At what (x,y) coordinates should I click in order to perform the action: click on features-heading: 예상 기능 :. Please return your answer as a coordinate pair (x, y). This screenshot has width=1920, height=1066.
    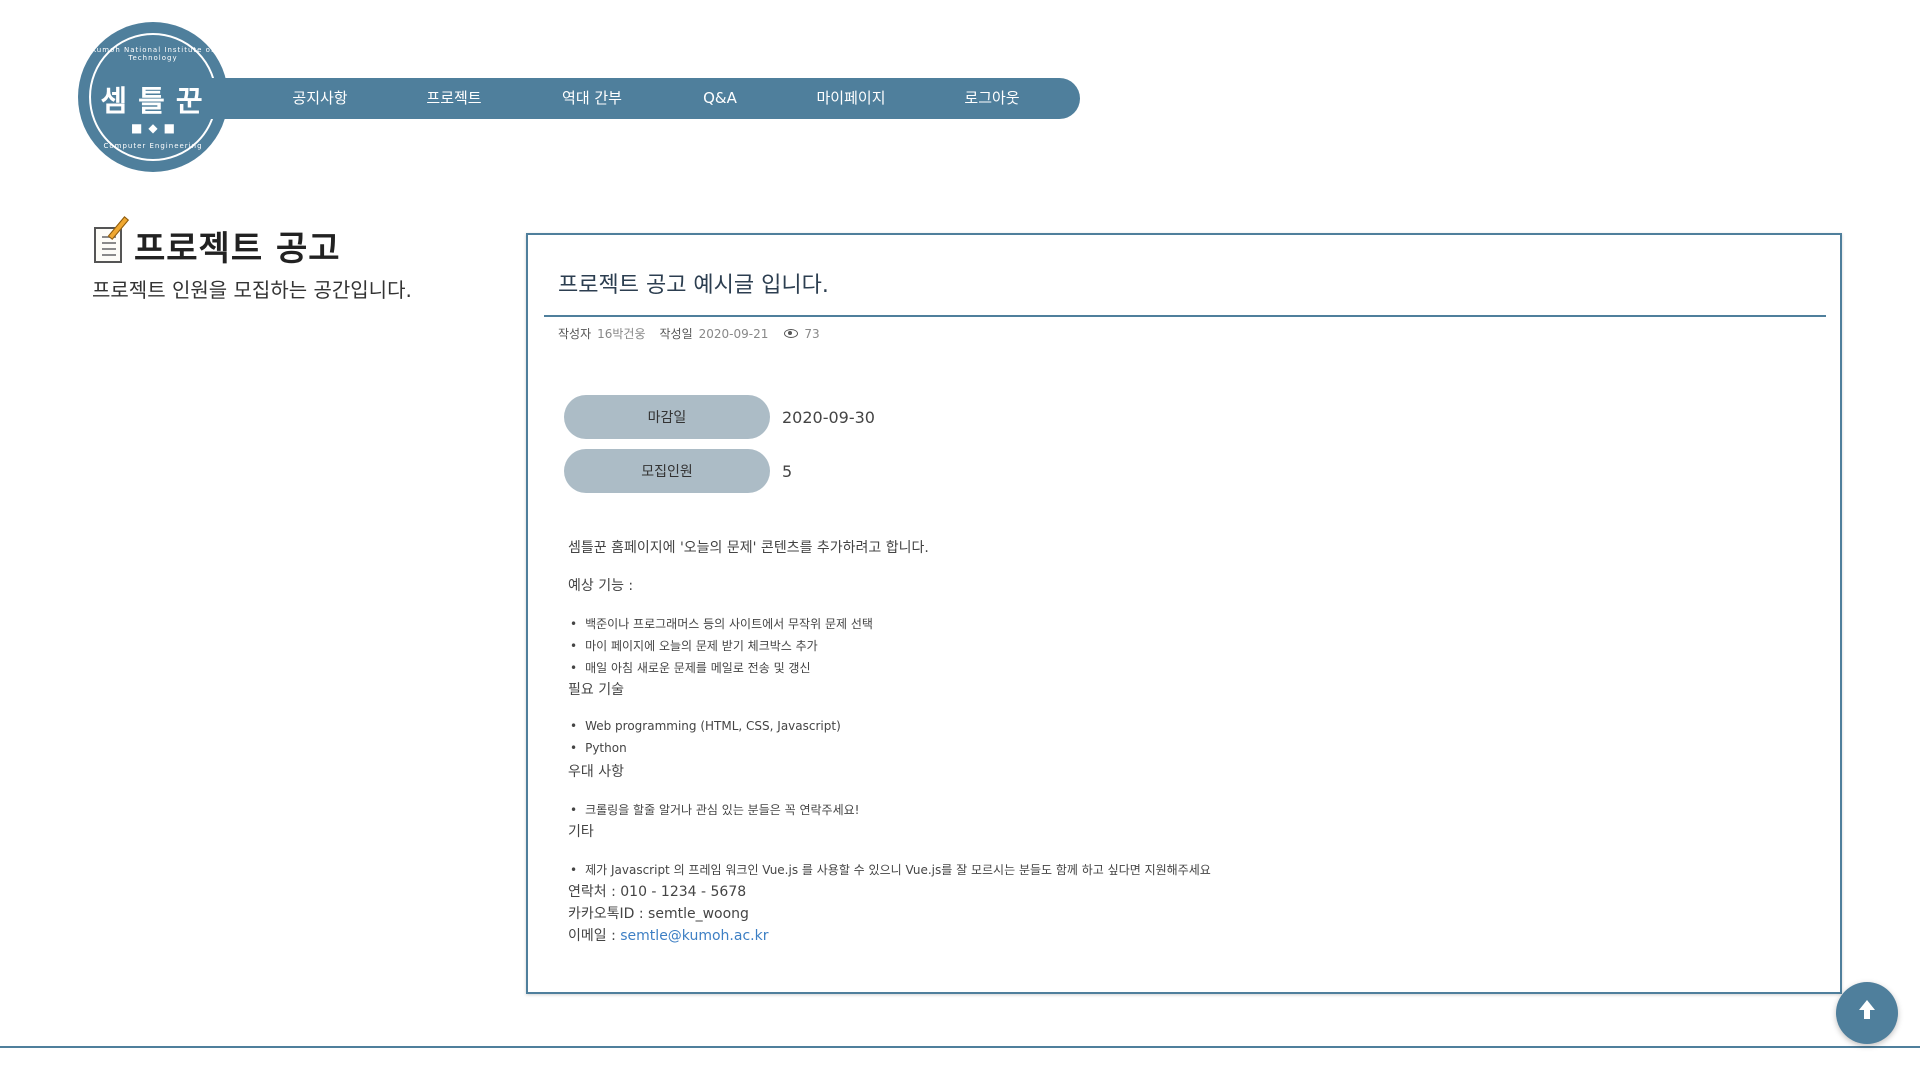
    Looking at the image, I should click on (601, 586).